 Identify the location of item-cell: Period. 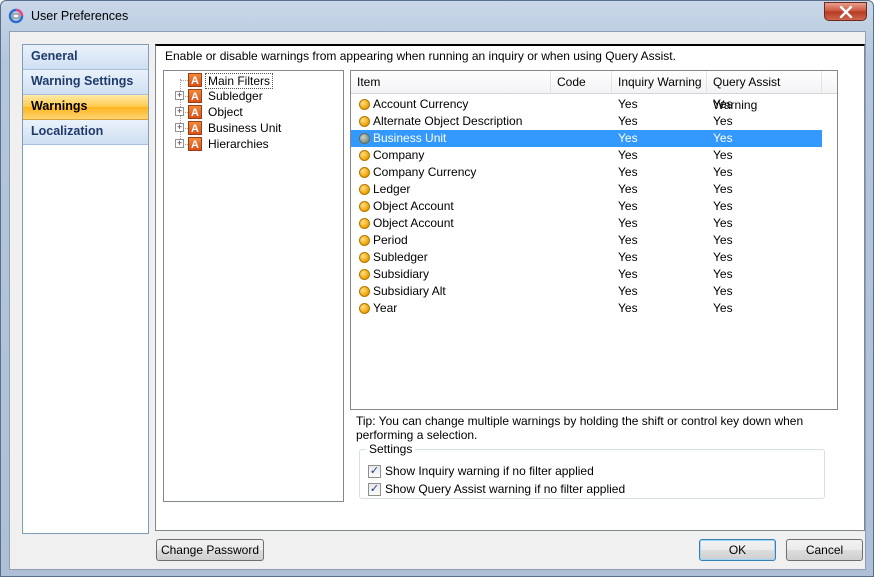
(390, 240).